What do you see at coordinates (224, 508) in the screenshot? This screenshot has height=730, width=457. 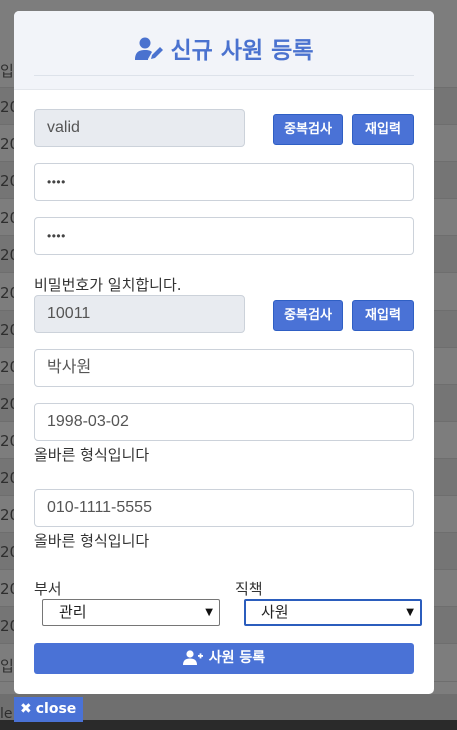 I see `phone-input: 010-1111-5555` at bounding box center [224, 508].